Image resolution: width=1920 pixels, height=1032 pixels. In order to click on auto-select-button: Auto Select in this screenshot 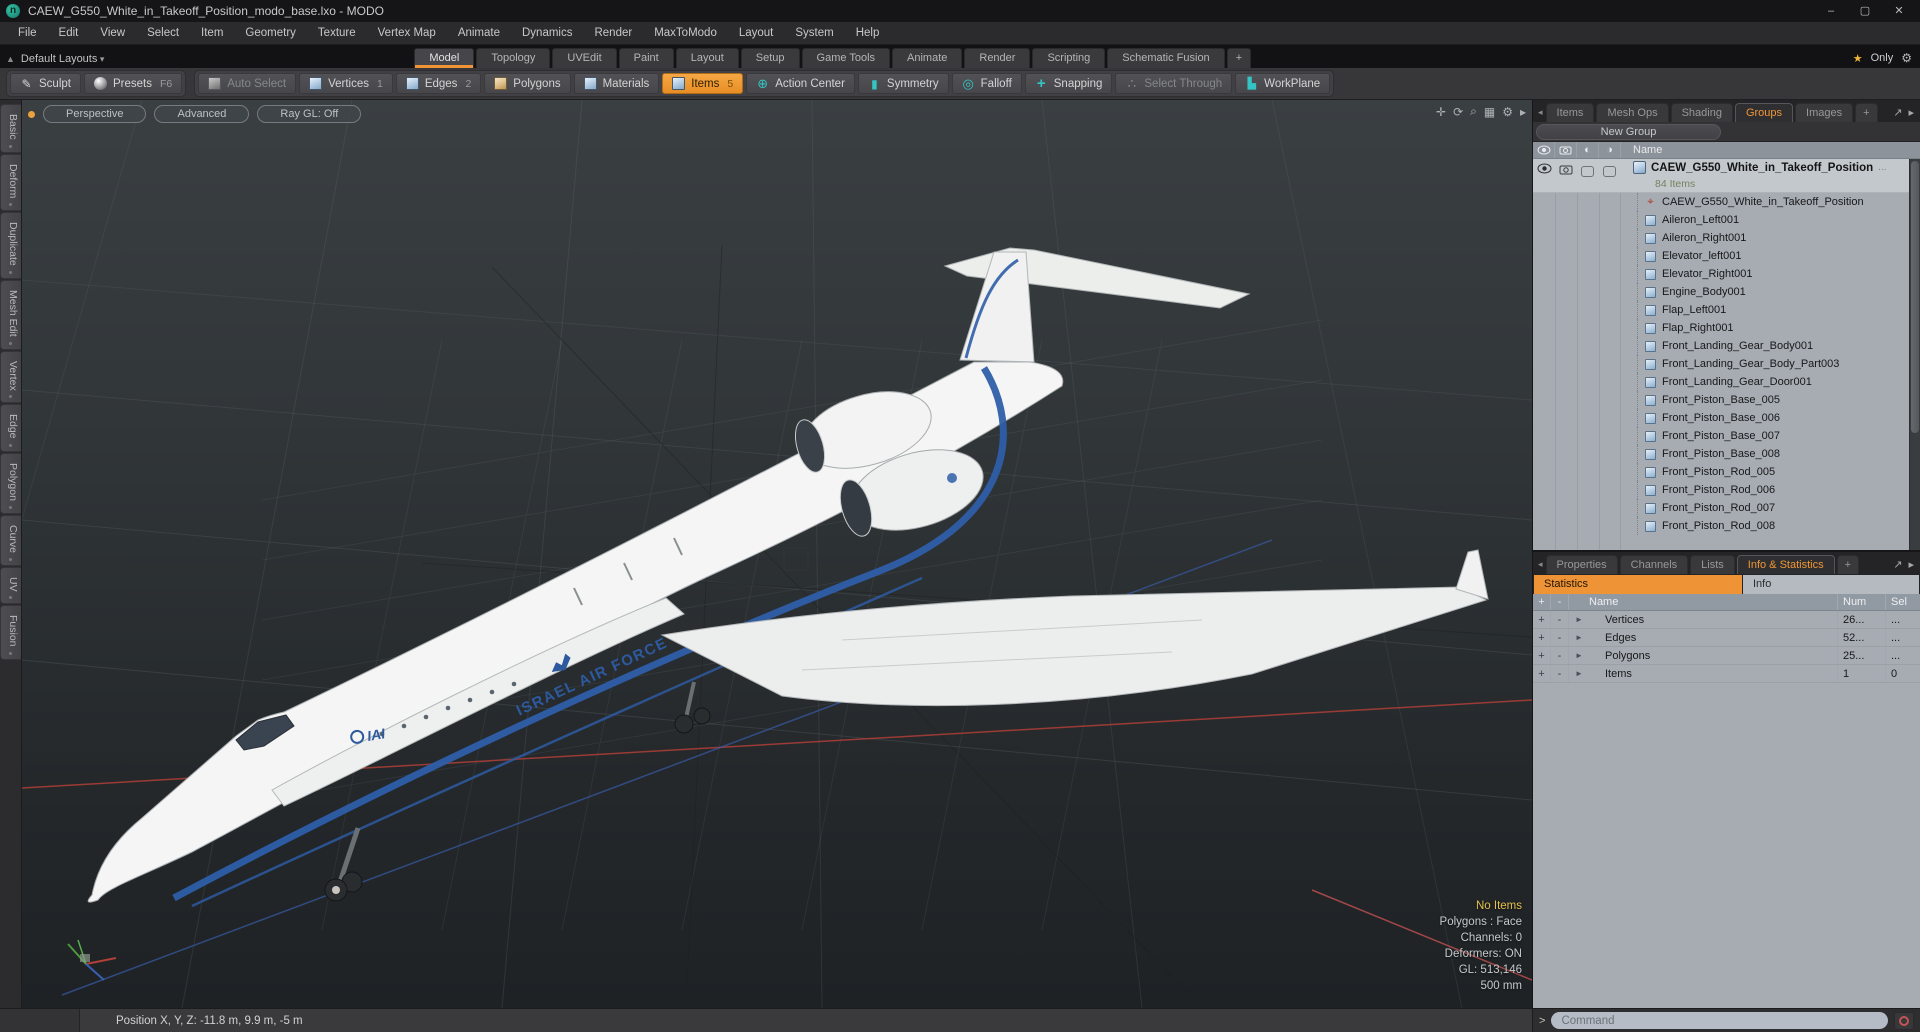, I will do `click(247, 83)`.